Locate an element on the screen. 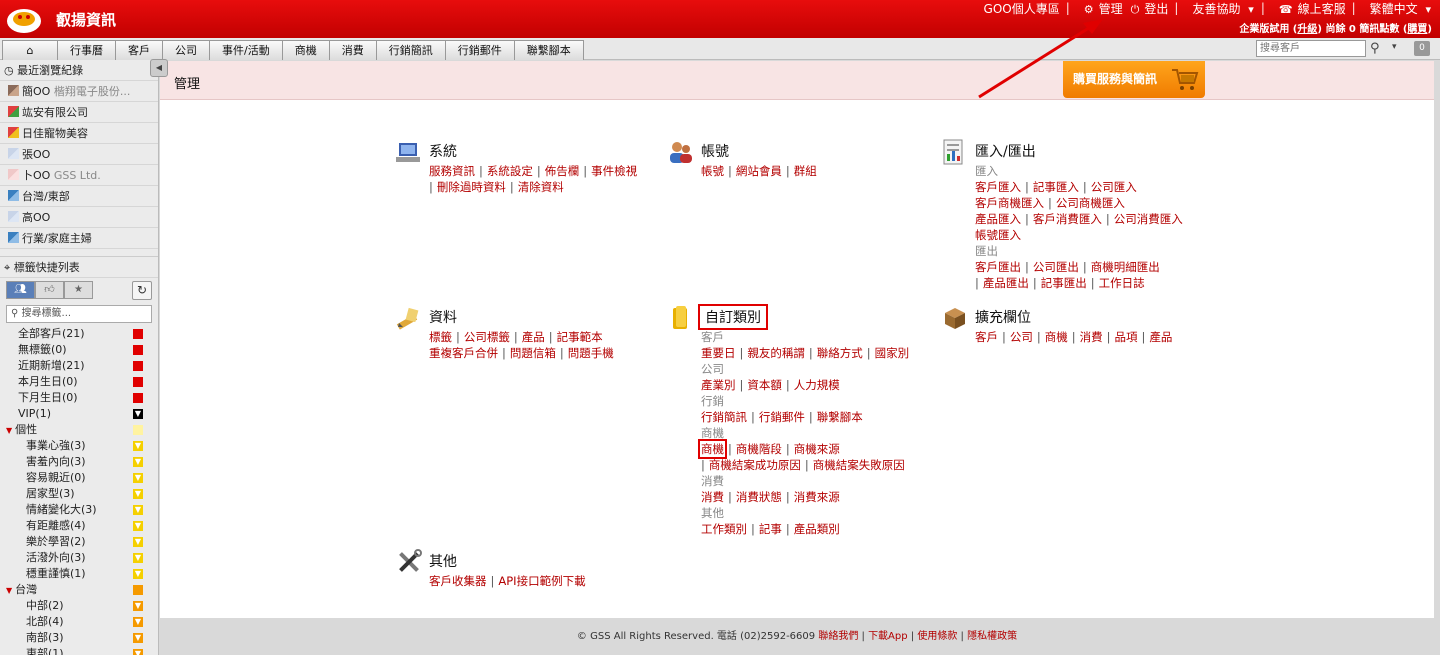  admin-link: 工作日誌 is located at coordinates (1122, 283).